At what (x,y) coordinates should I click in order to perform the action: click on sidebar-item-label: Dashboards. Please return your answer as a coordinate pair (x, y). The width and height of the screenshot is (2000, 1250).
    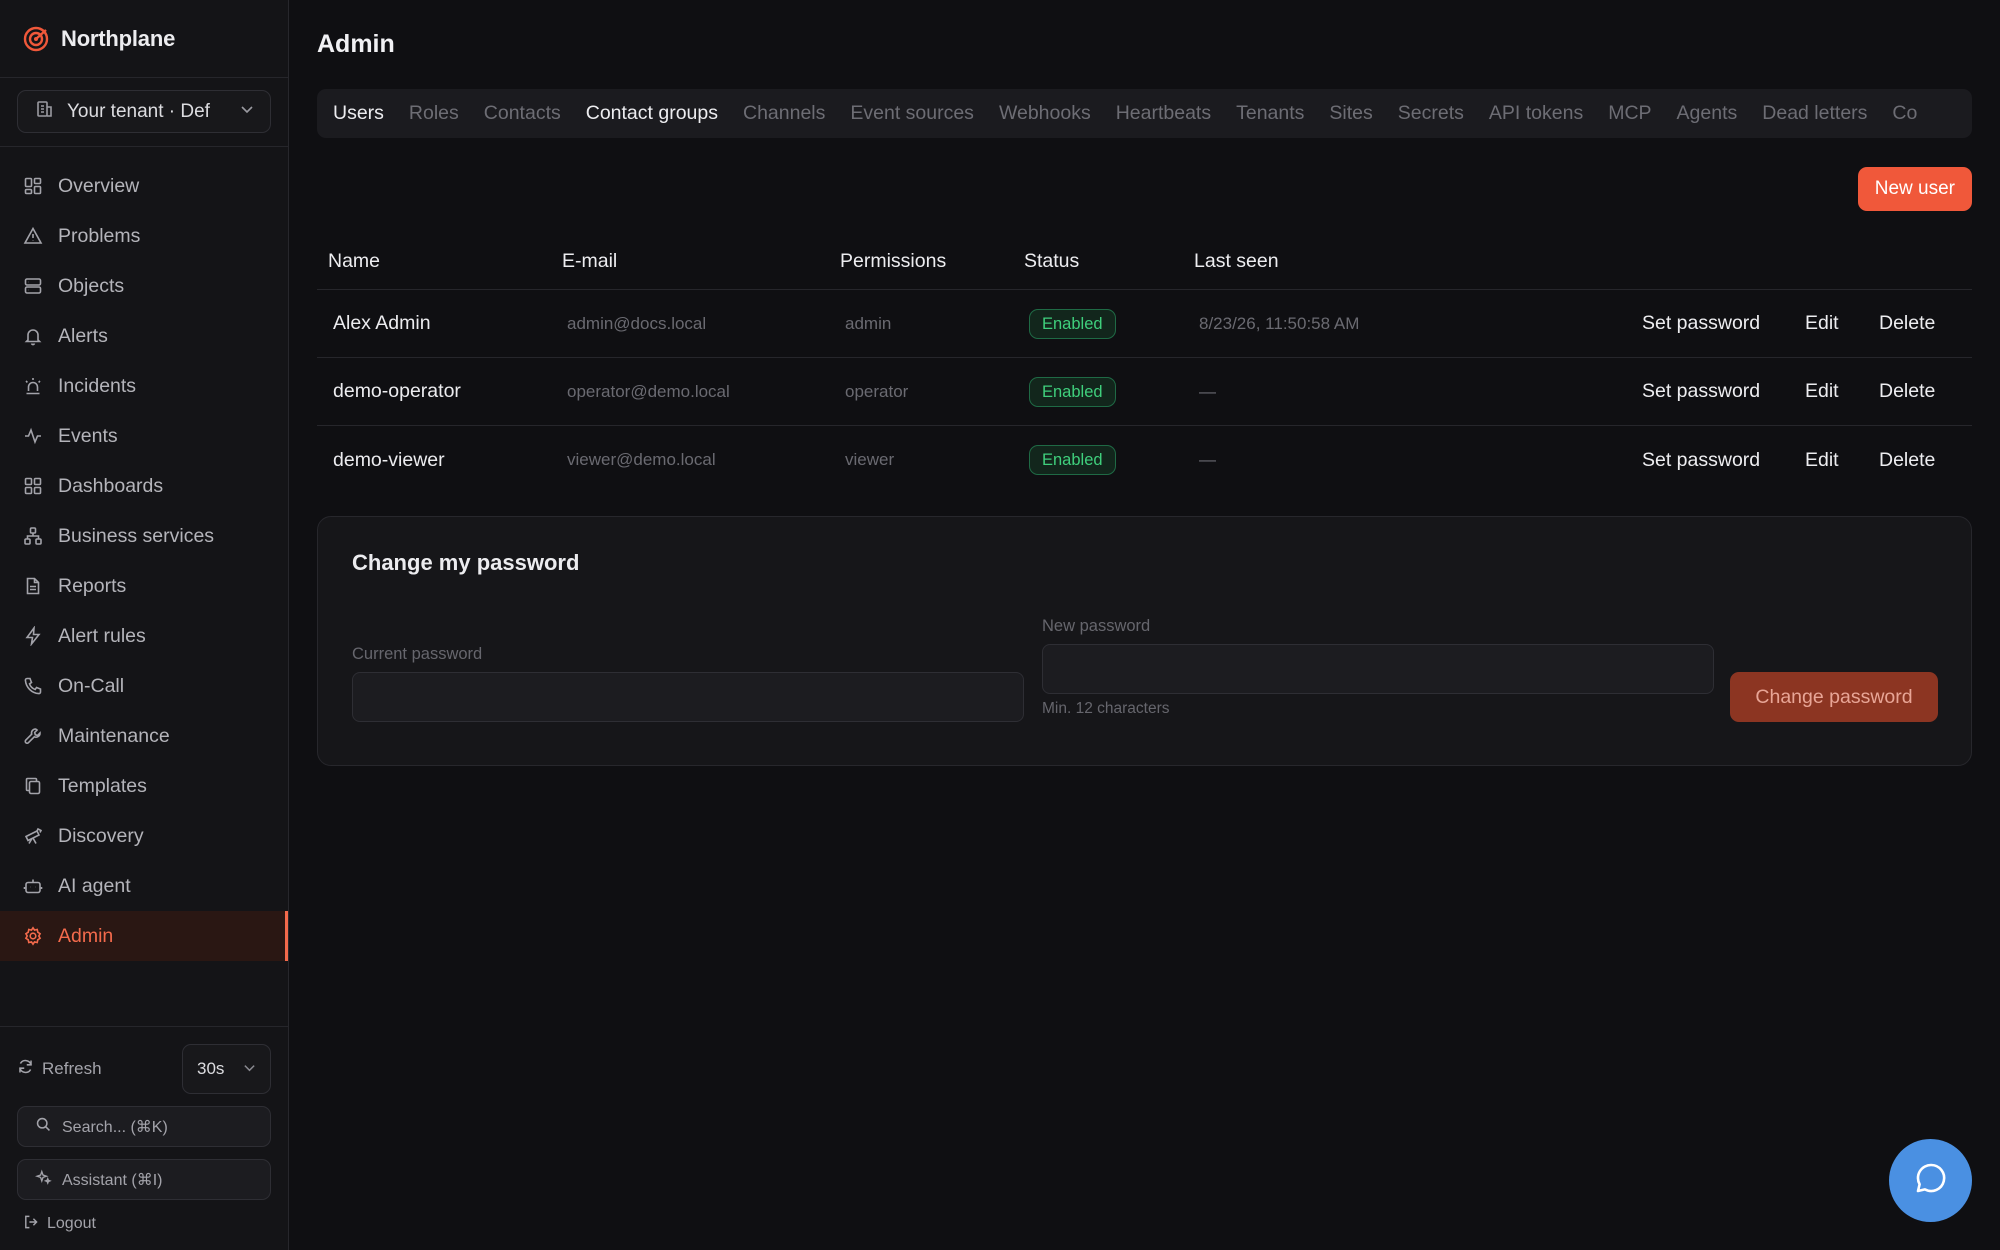
    Looking at the image, I should click on (111, 485).